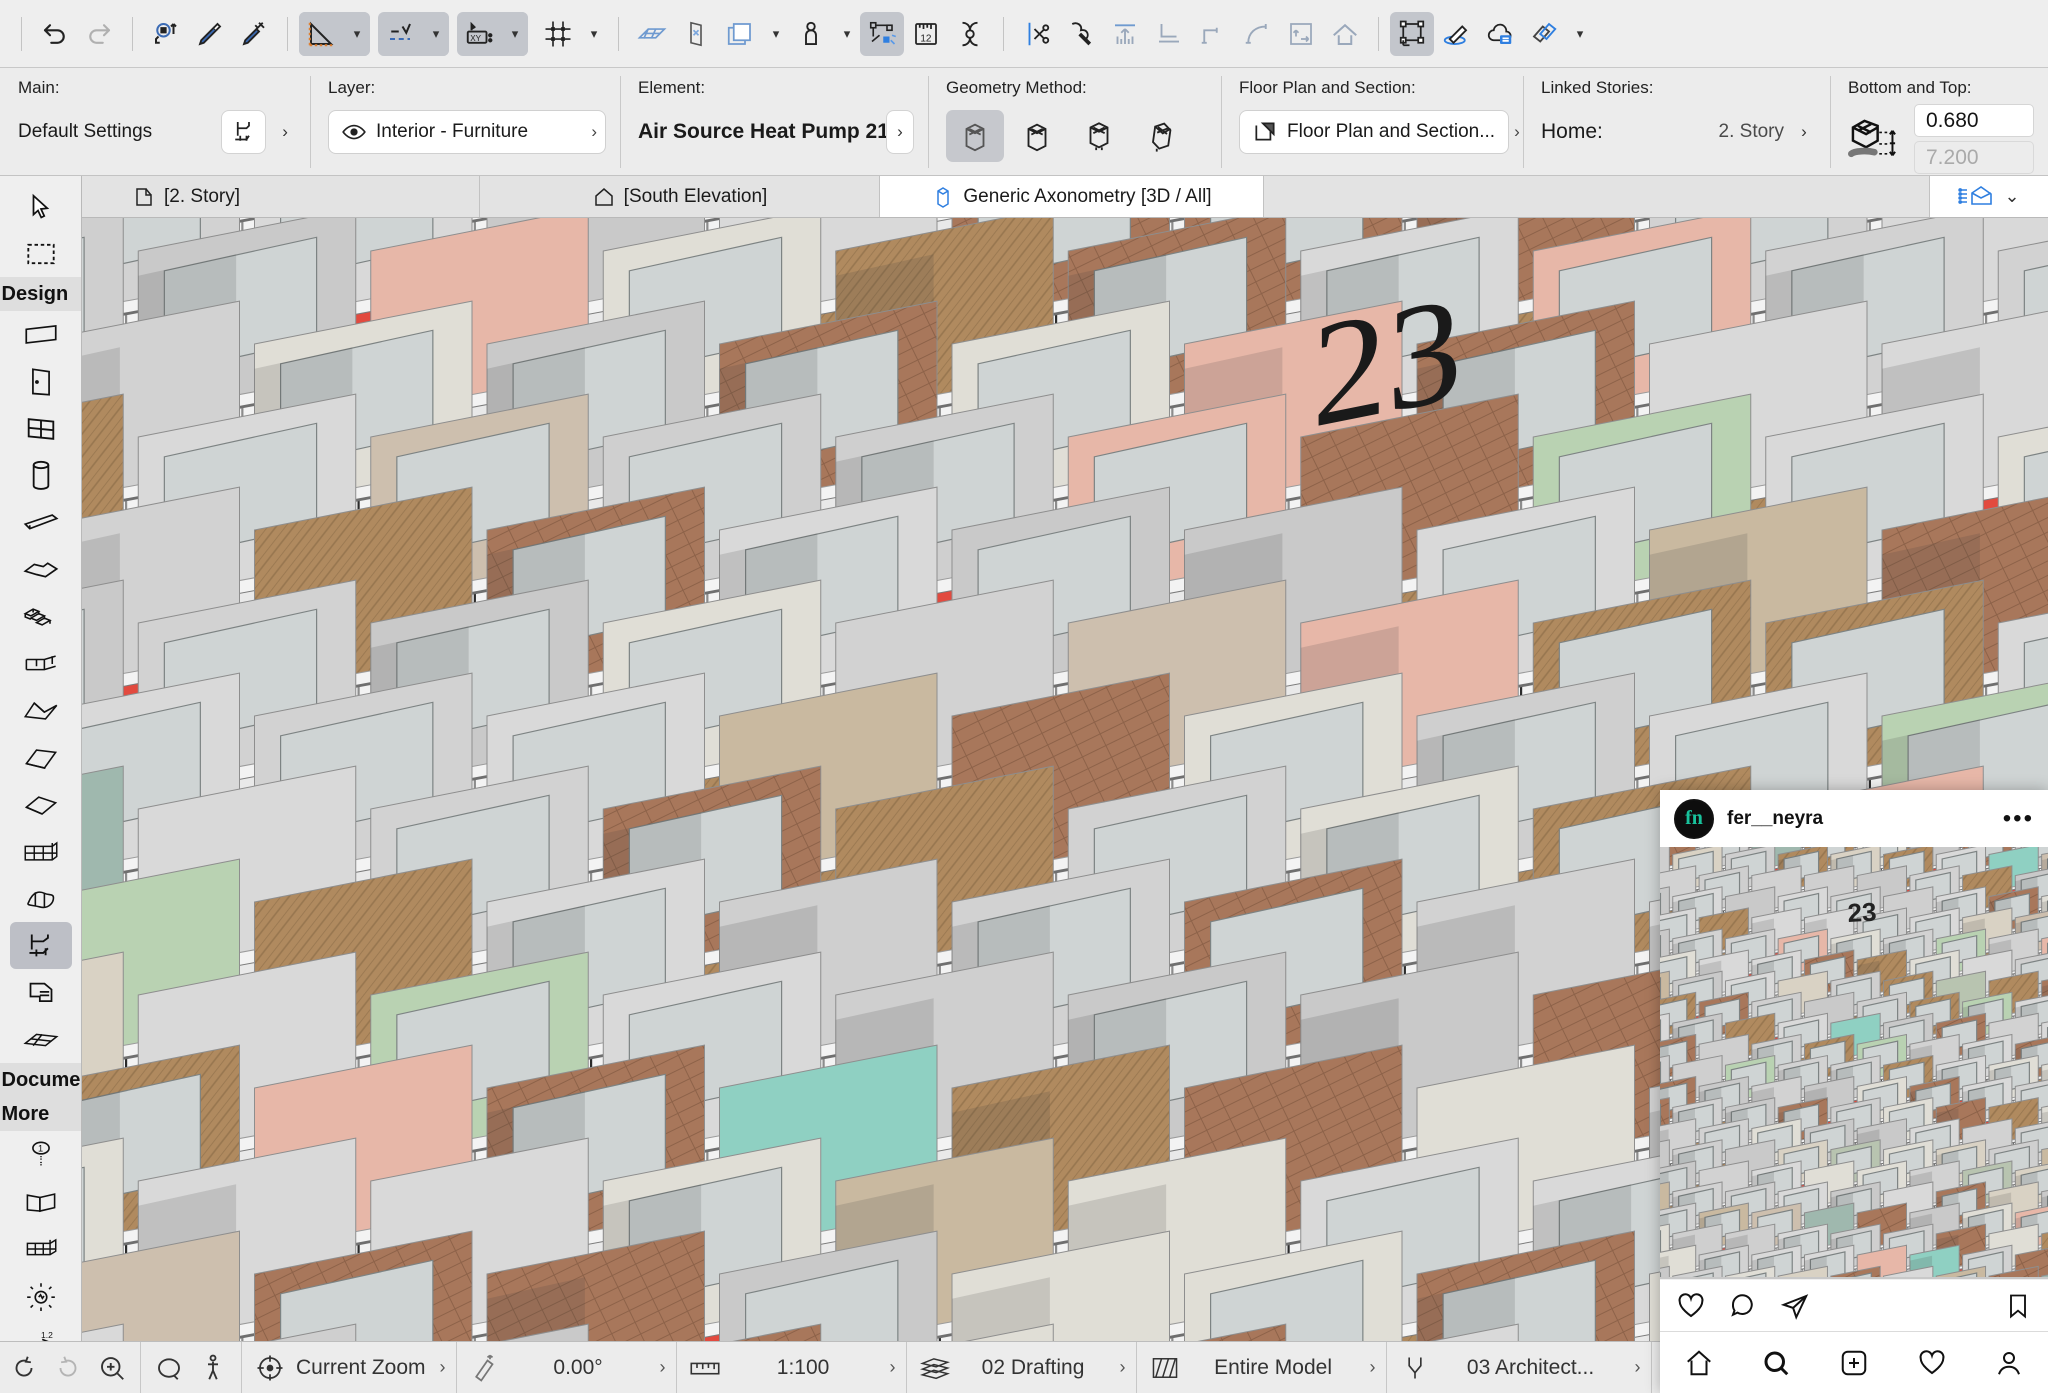 The image size is (2048, 1393). Describe the element at coordinates (357, 33) in the screenshot. I see `guide-lines-caret-icon: ▾` at that location.